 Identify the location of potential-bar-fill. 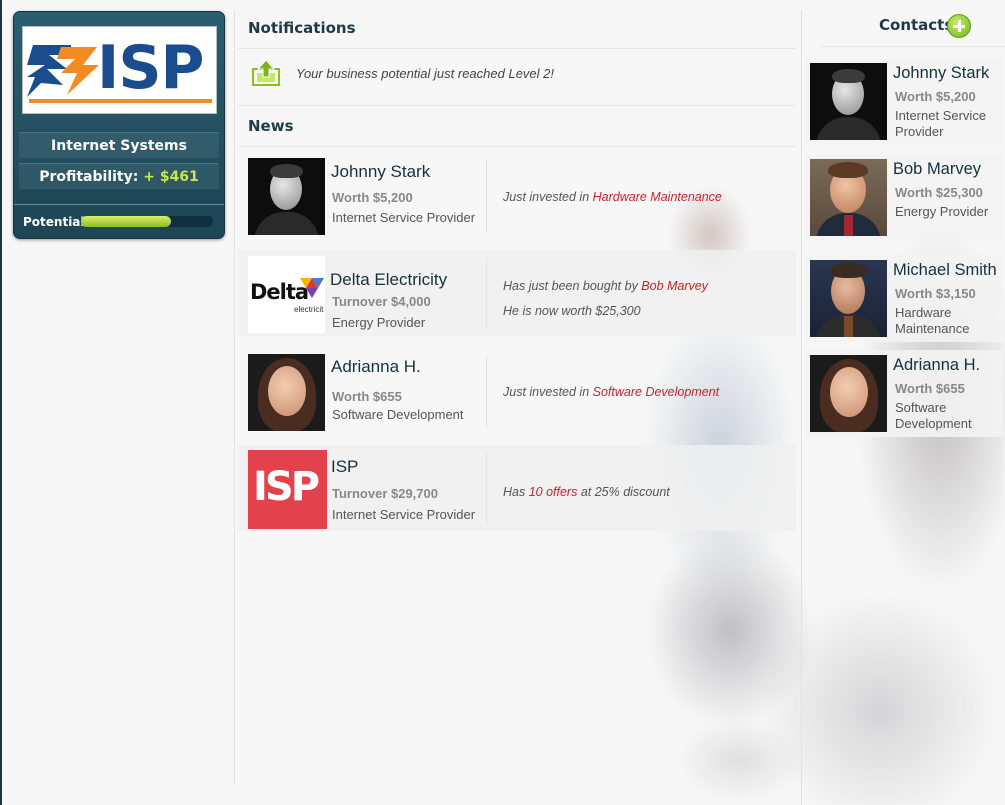
(126, 221).